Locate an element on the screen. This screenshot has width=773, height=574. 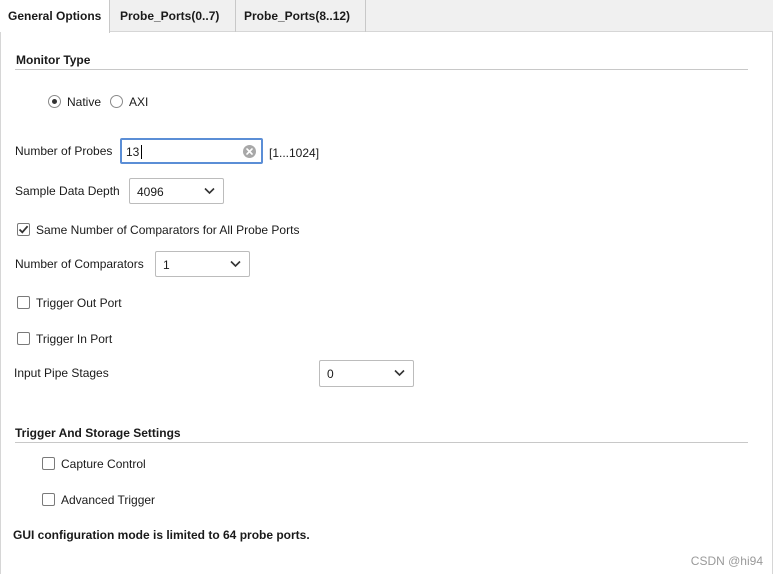
tab-label: Probe_Ports(8..12) is located at coordinates (297, 16).